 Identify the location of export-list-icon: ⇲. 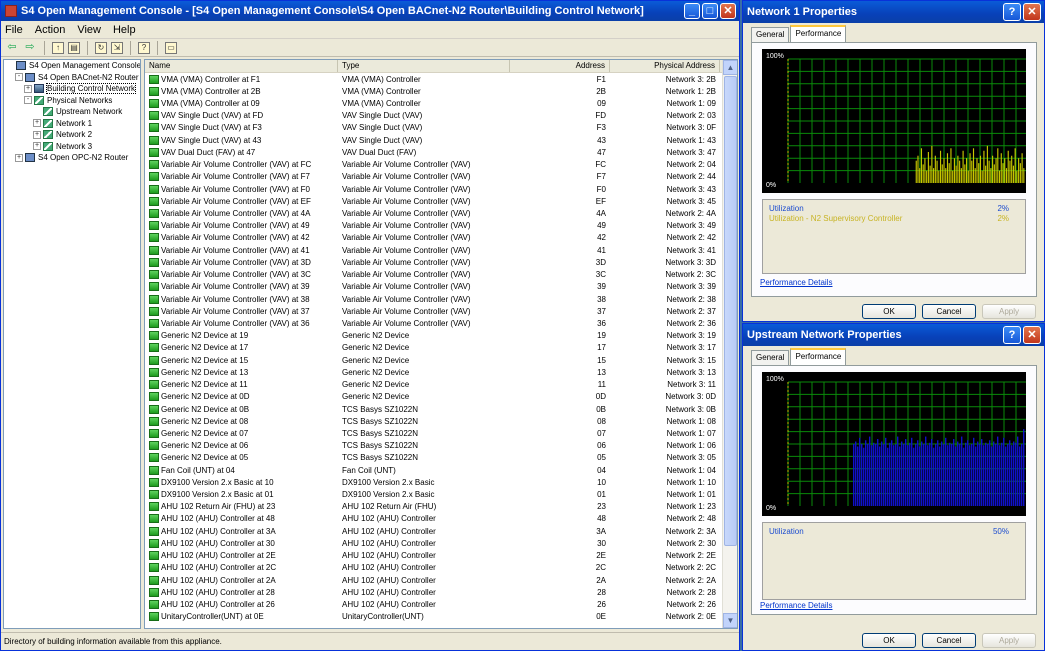
(117, 47).